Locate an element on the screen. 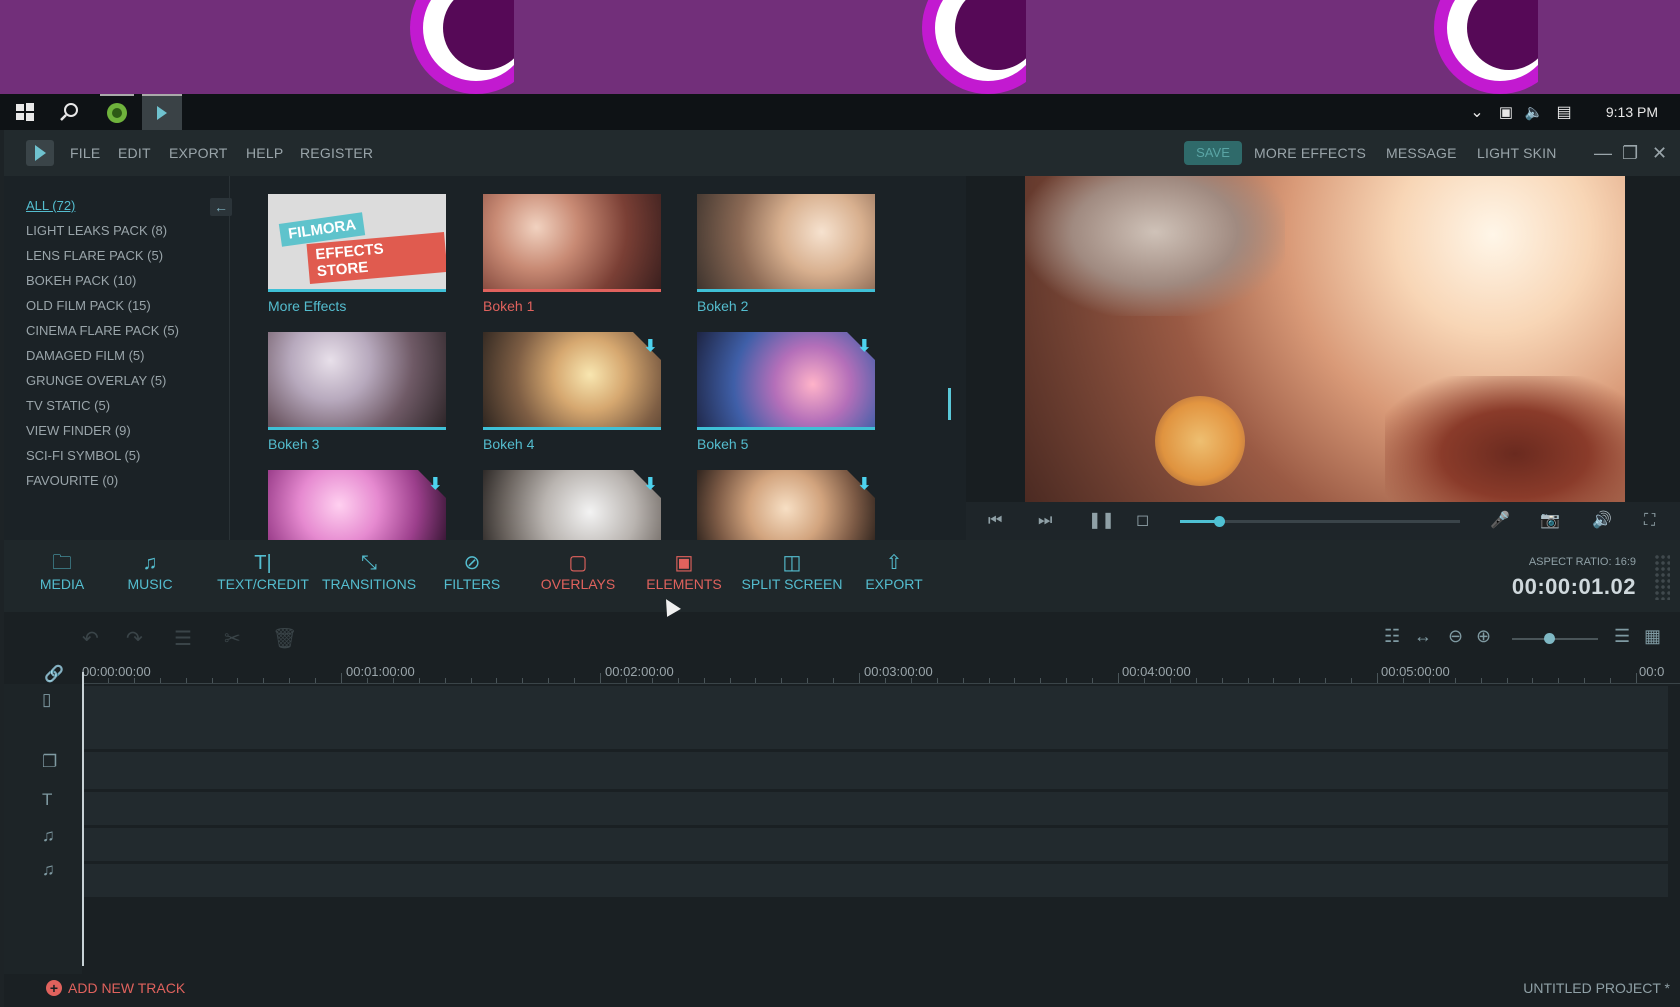 The image size is (1680, 1007). category-item: FAVOURITE (0) is located at coordinates (72, 480).